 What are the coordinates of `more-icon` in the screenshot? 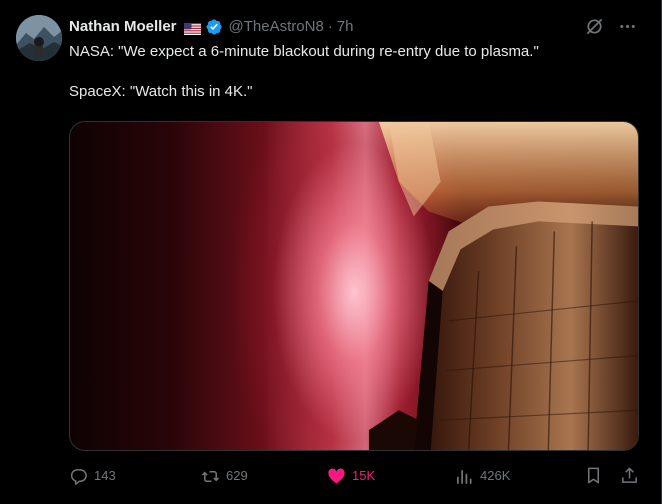 It's located at (627, 26).